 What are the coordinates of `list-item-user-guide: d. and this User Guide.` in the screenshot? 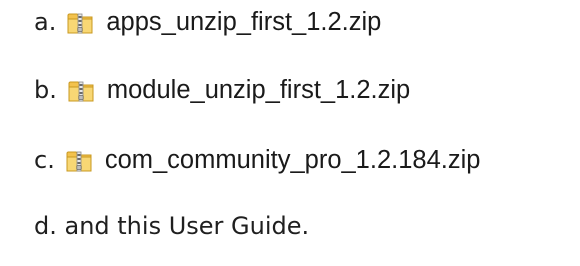 It's located at (171, 226).